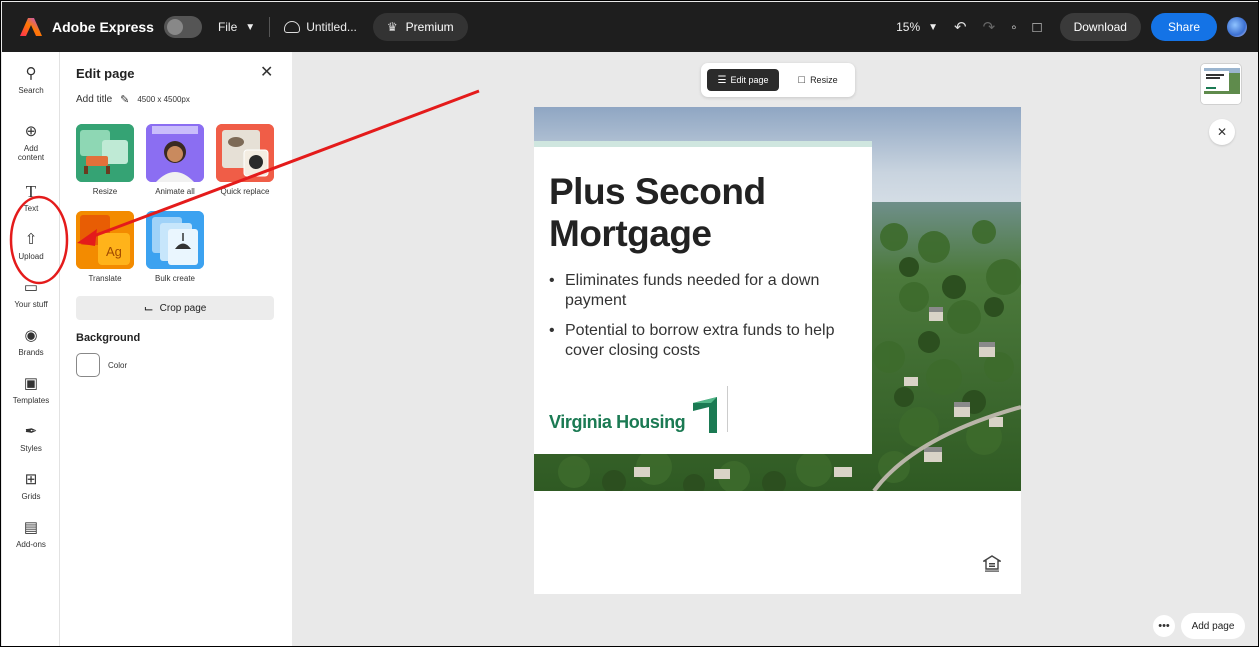 The height and width of the screenshot is (647, 1259). I want to click on crown-icon: ♛, so click(392, 27).